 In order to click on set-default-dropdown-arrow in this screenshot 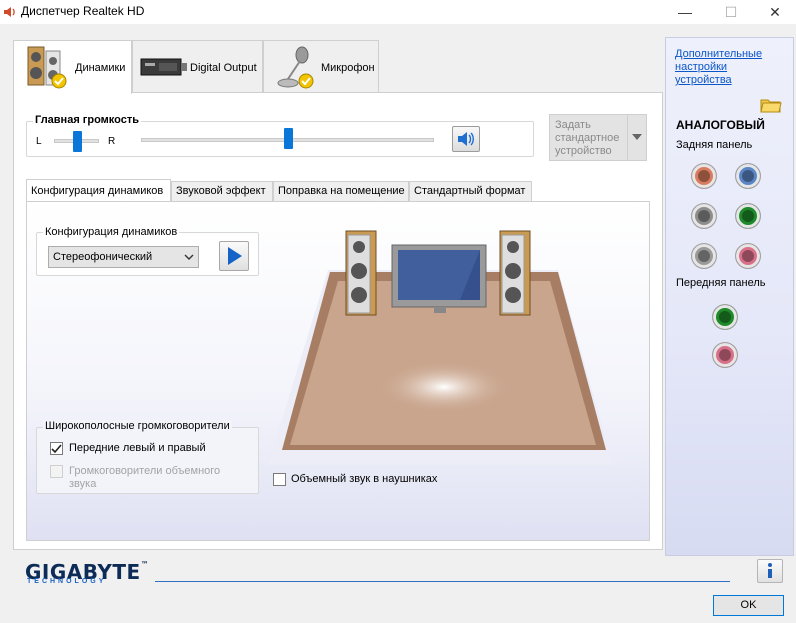, I will do `click(636, 137)`.